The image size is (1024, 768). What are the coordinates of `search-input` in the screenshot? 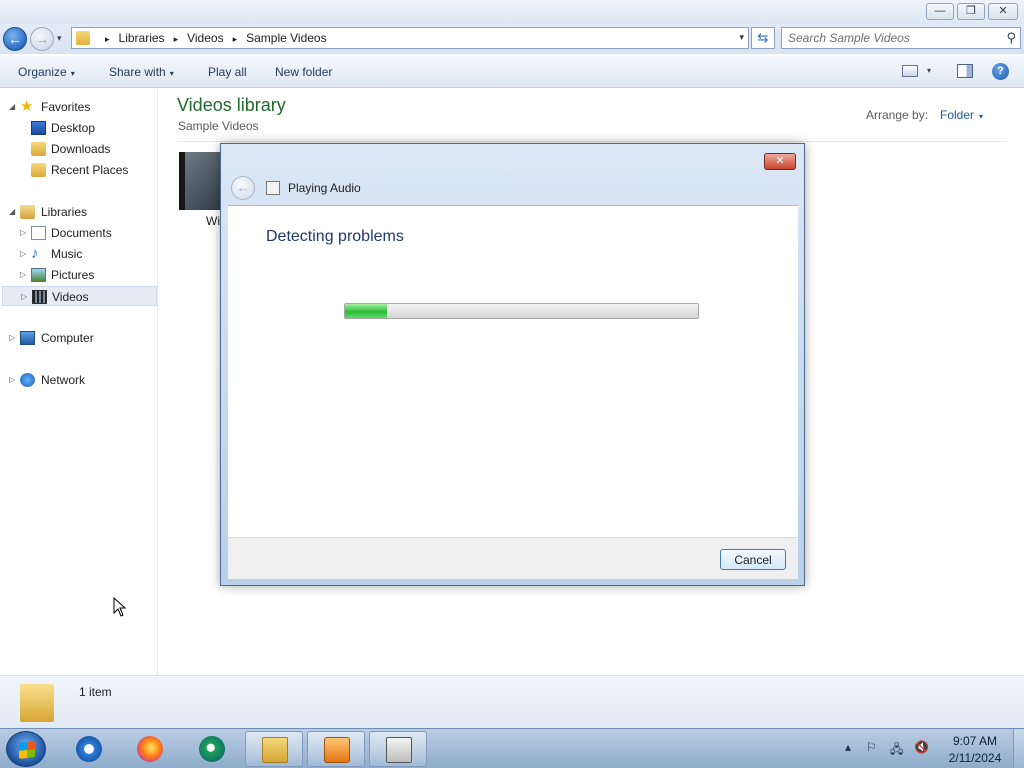 It's located at (893, 38).